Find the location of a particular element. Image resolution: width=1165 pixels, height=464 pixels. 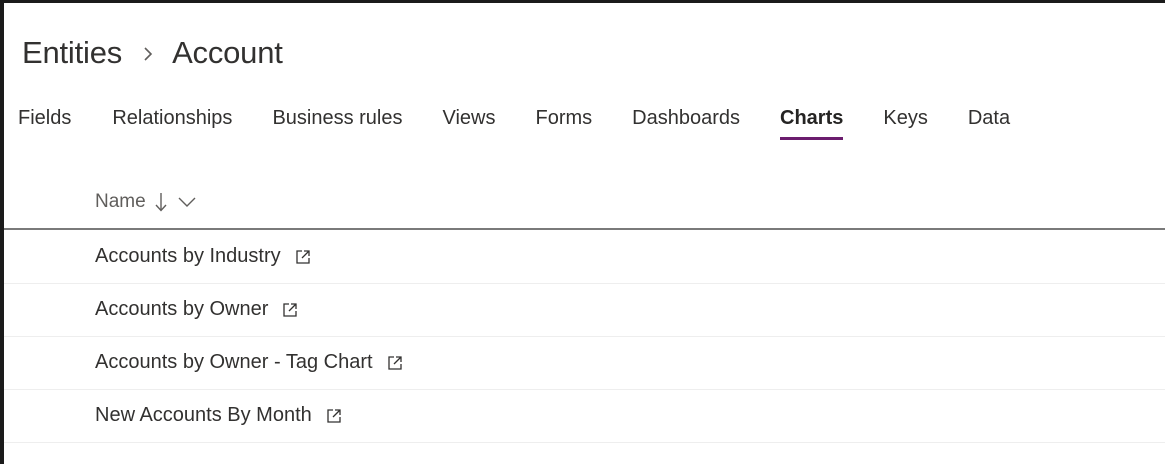

chart-name: Accounts by Industry is located at coordinates (188, 256).